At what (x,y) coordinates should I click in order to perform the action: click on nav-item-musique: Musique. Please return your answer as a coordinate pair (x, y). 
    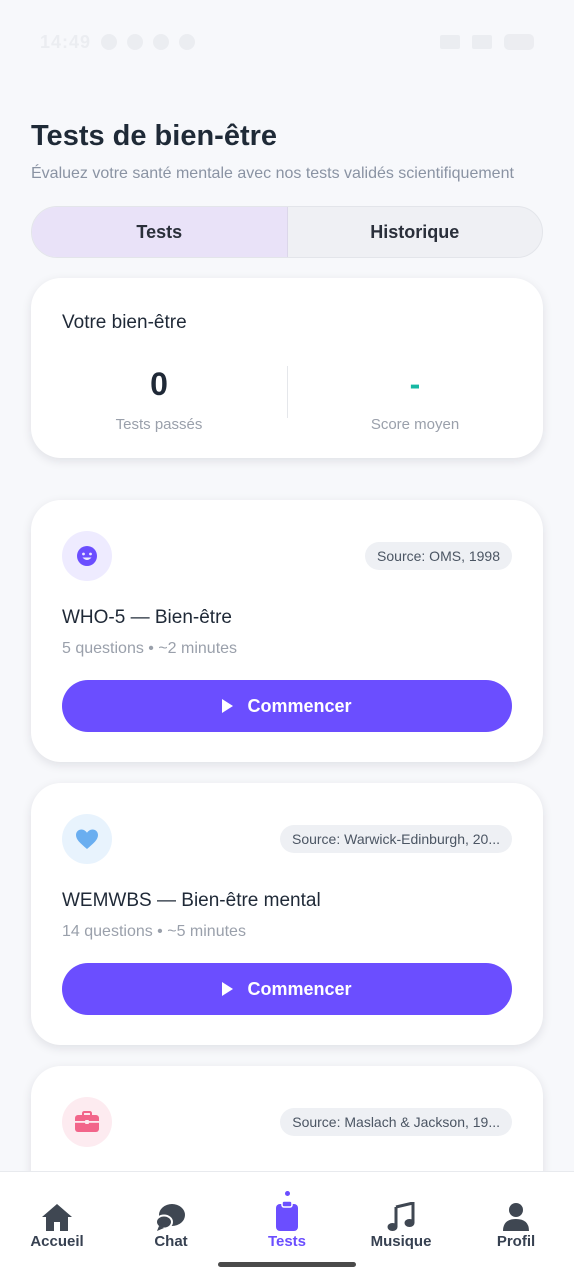
    Looking at the image, I should click on (401, 1223).